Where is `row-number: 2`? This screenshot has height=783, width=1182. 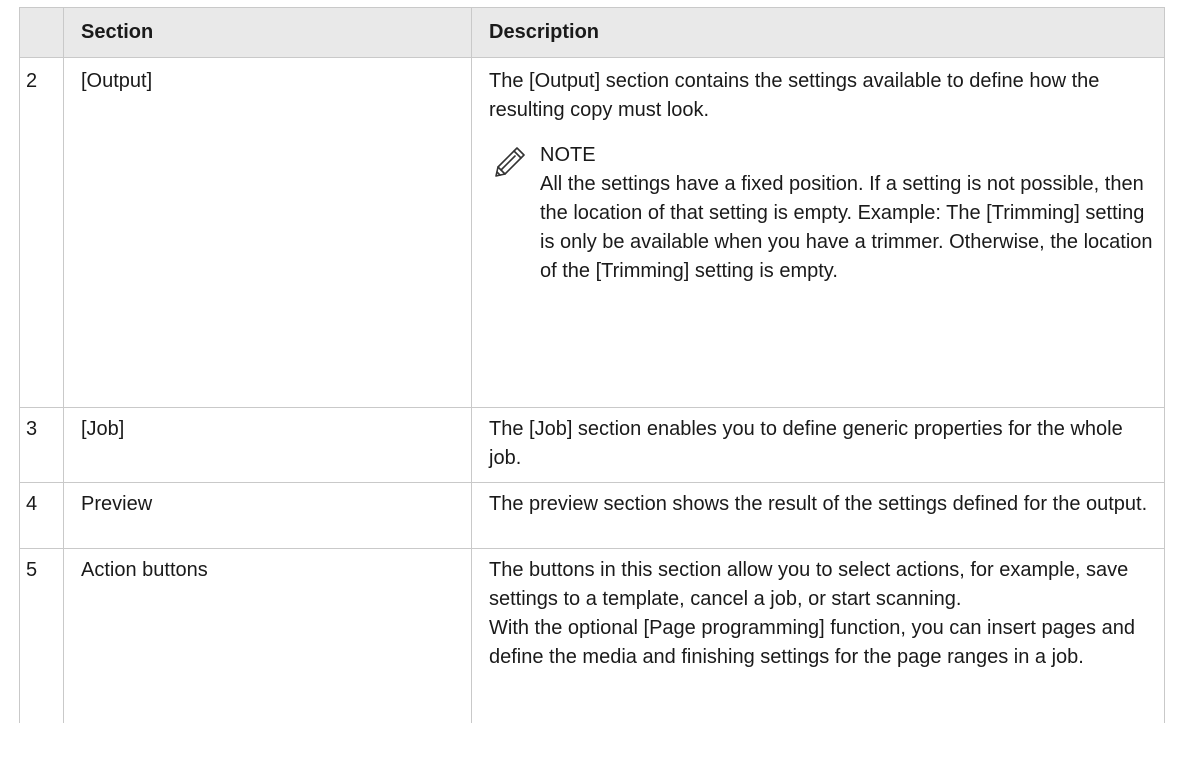
row-number: 2 is located at coordinates (41, 232).